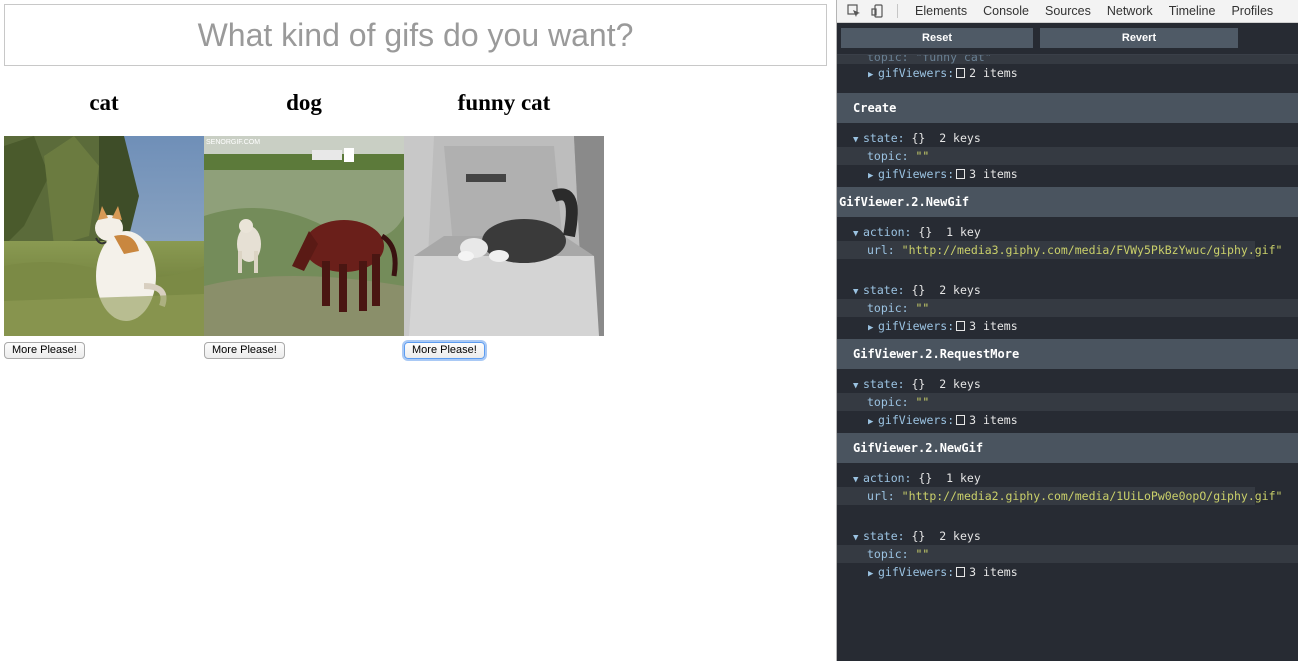 The width and height of the screenshot is (1298, 661). I want to click on toolbar-divider, so click(897, 11).